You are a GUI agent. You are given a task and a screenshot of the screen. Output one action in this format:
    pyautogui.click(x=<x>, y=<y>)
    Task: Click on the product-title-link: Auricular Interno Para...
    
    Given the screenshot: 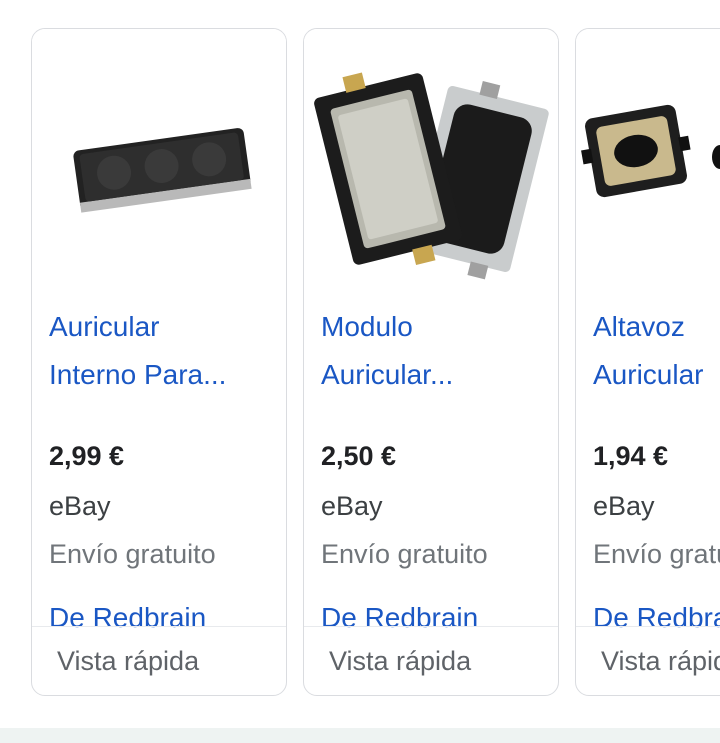 What is the action you would take?
    pyautogui.click(x=163, y=351)
    